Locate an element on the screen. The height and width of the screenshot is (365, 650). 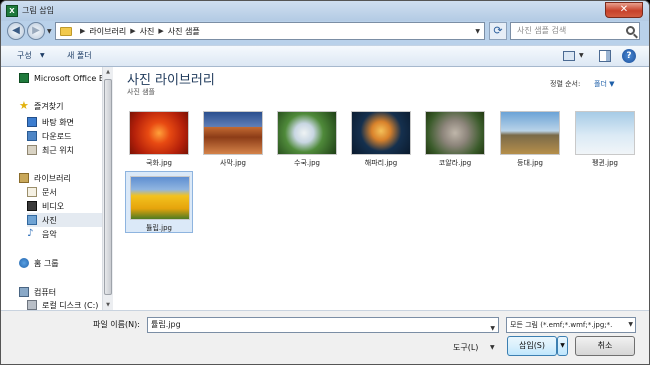
nav-item-recent-places: 최근 위치 is located at coordinates (65, 150).